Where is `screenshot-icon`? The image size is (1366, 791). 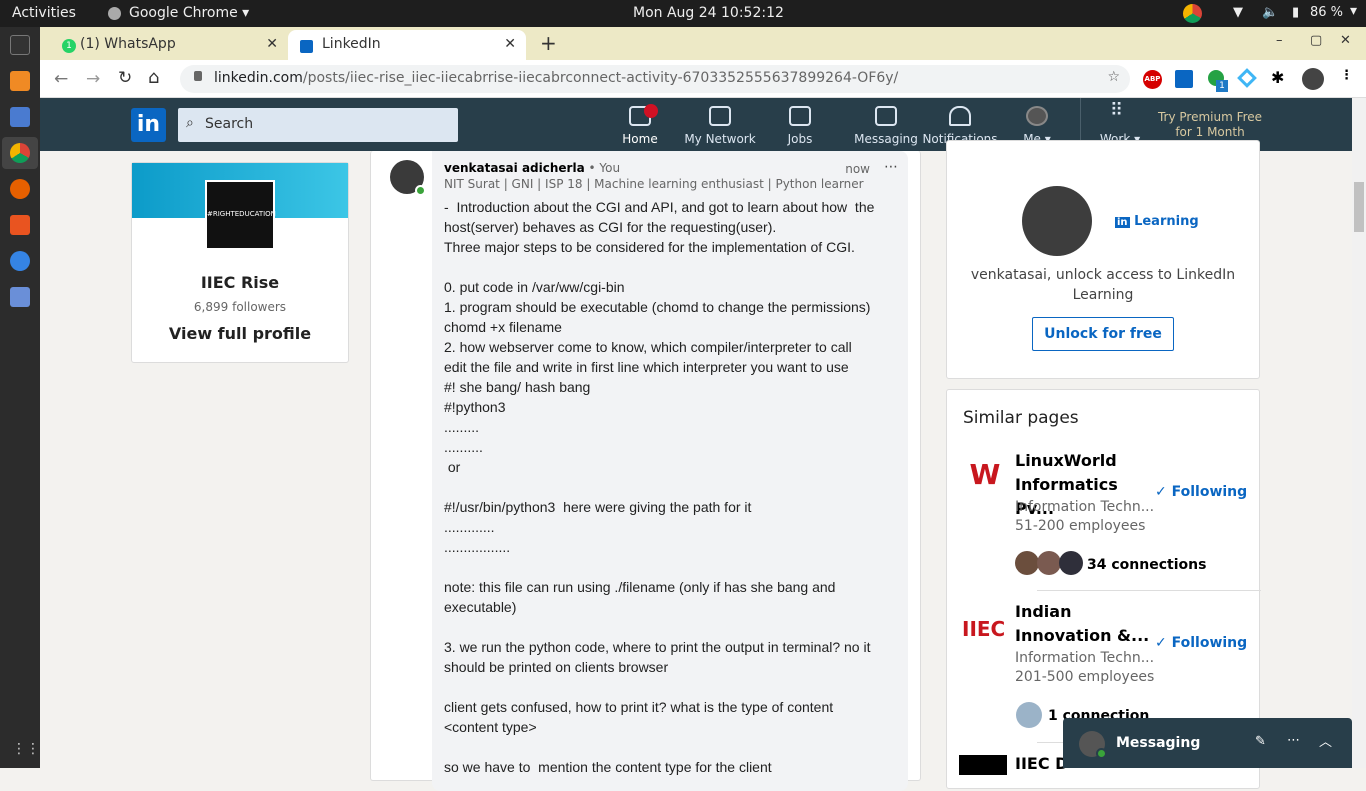 screenshot-icon is located at coordinates (20, 297).